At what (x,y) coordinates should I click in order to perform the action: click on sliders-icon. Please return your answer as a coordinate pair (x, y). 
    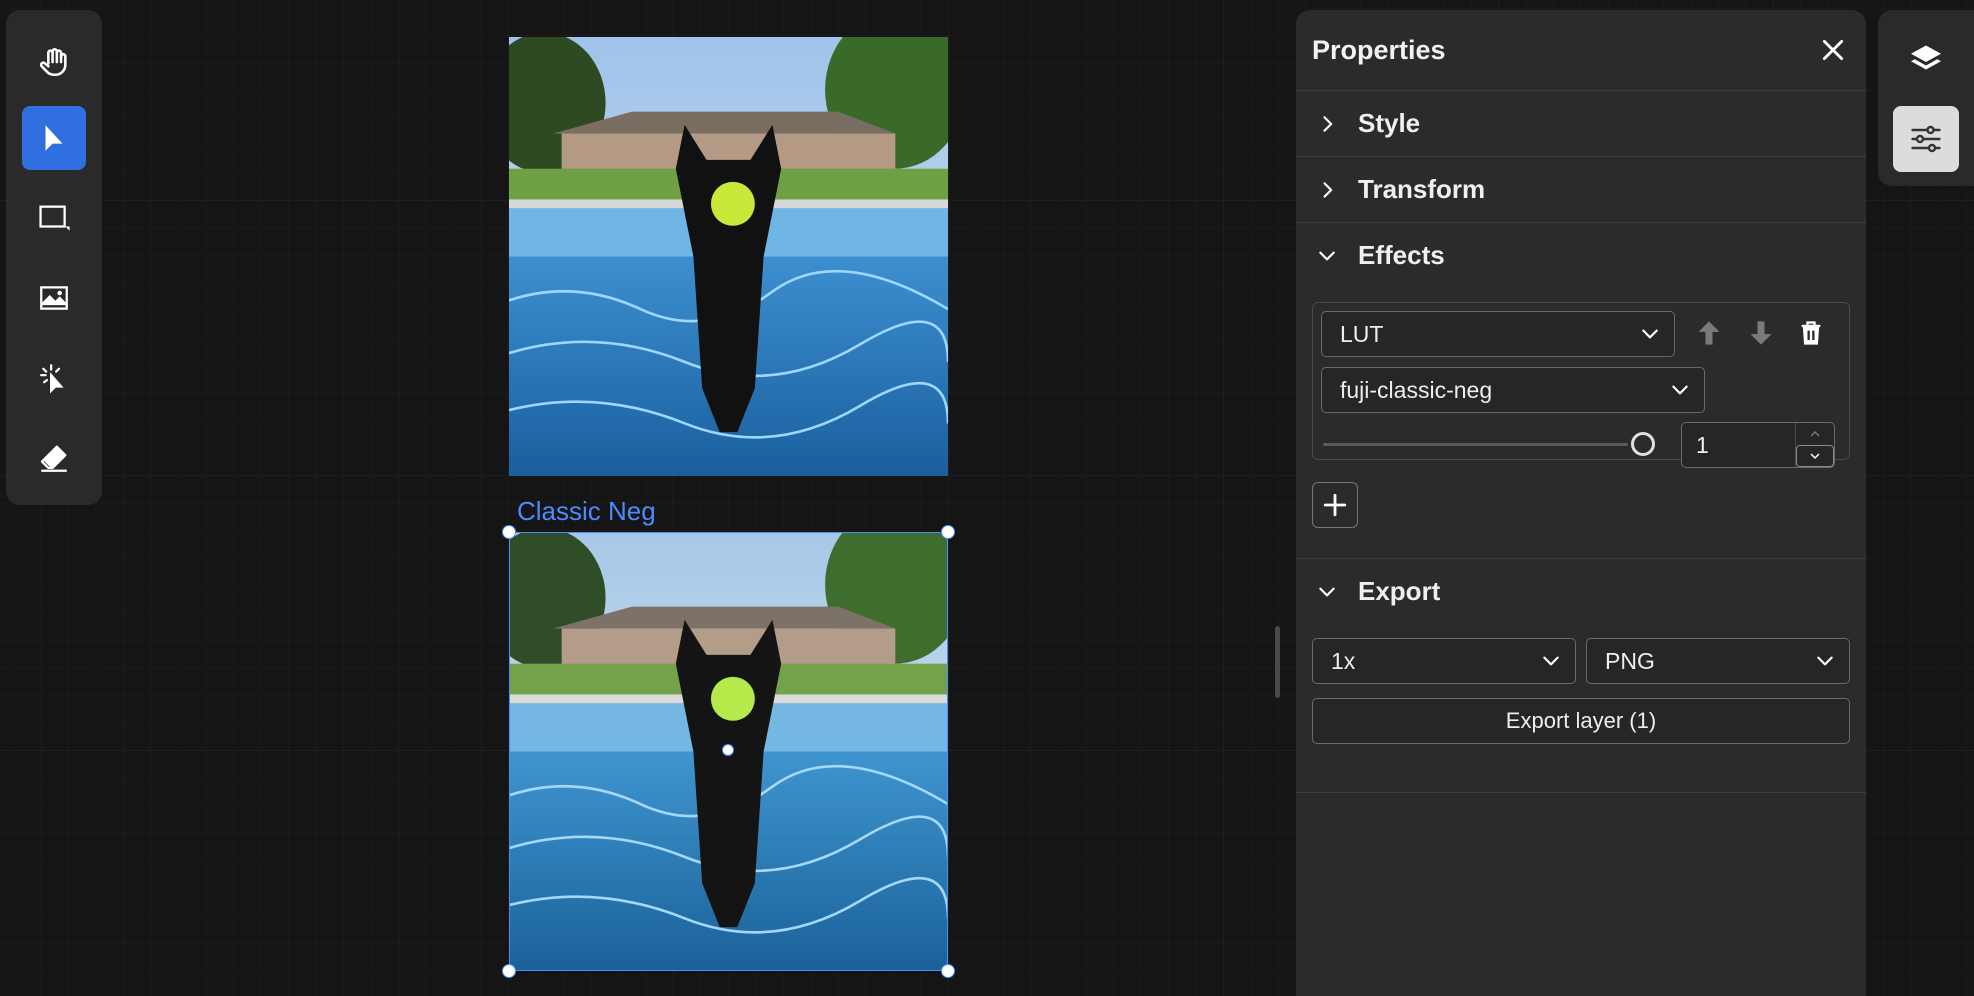
    Looking at the image, I should click on (1926, 139).